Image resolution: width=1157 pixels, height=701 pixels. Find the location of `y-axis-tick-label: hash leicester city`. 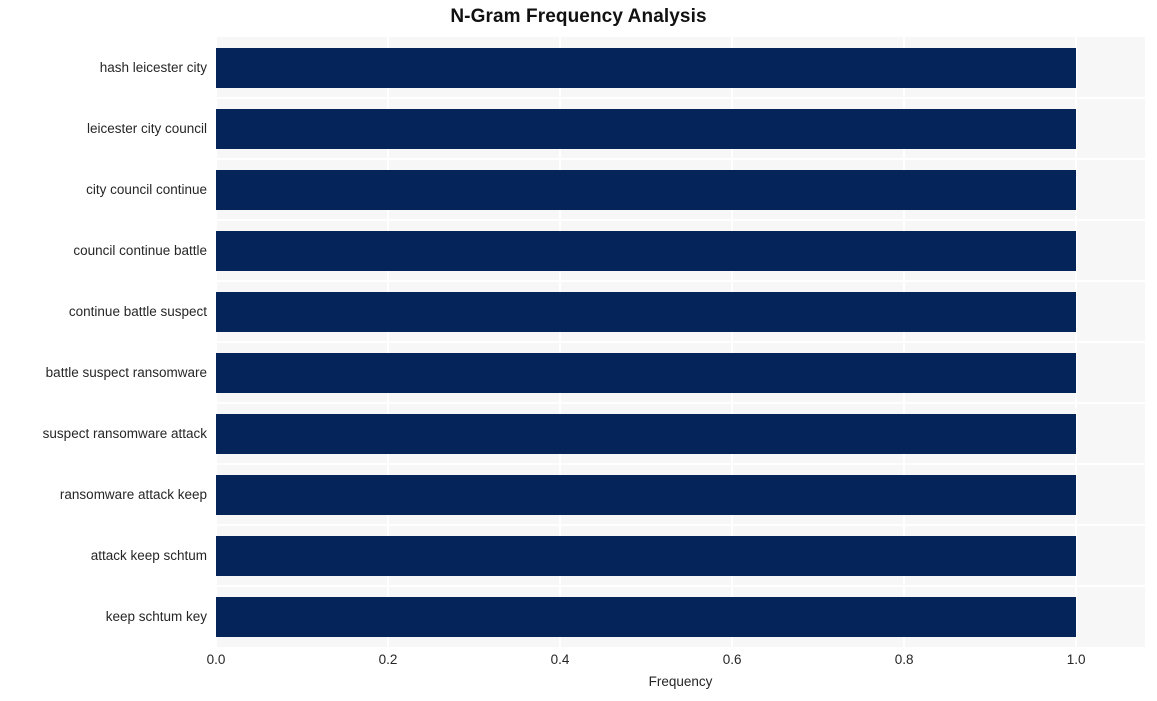

y-axis-tick-label: hash leicester city is located at coordinates (153, 67).